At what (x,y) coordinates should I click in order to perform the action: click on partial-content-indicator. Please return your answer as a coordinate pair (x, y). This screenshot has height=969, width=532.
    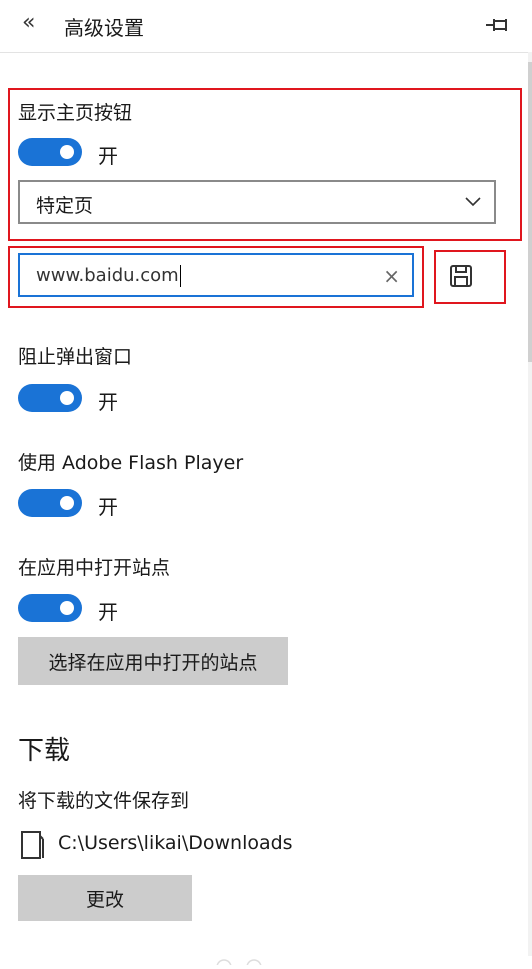
    Looking at the image, I should click on (244, 959).